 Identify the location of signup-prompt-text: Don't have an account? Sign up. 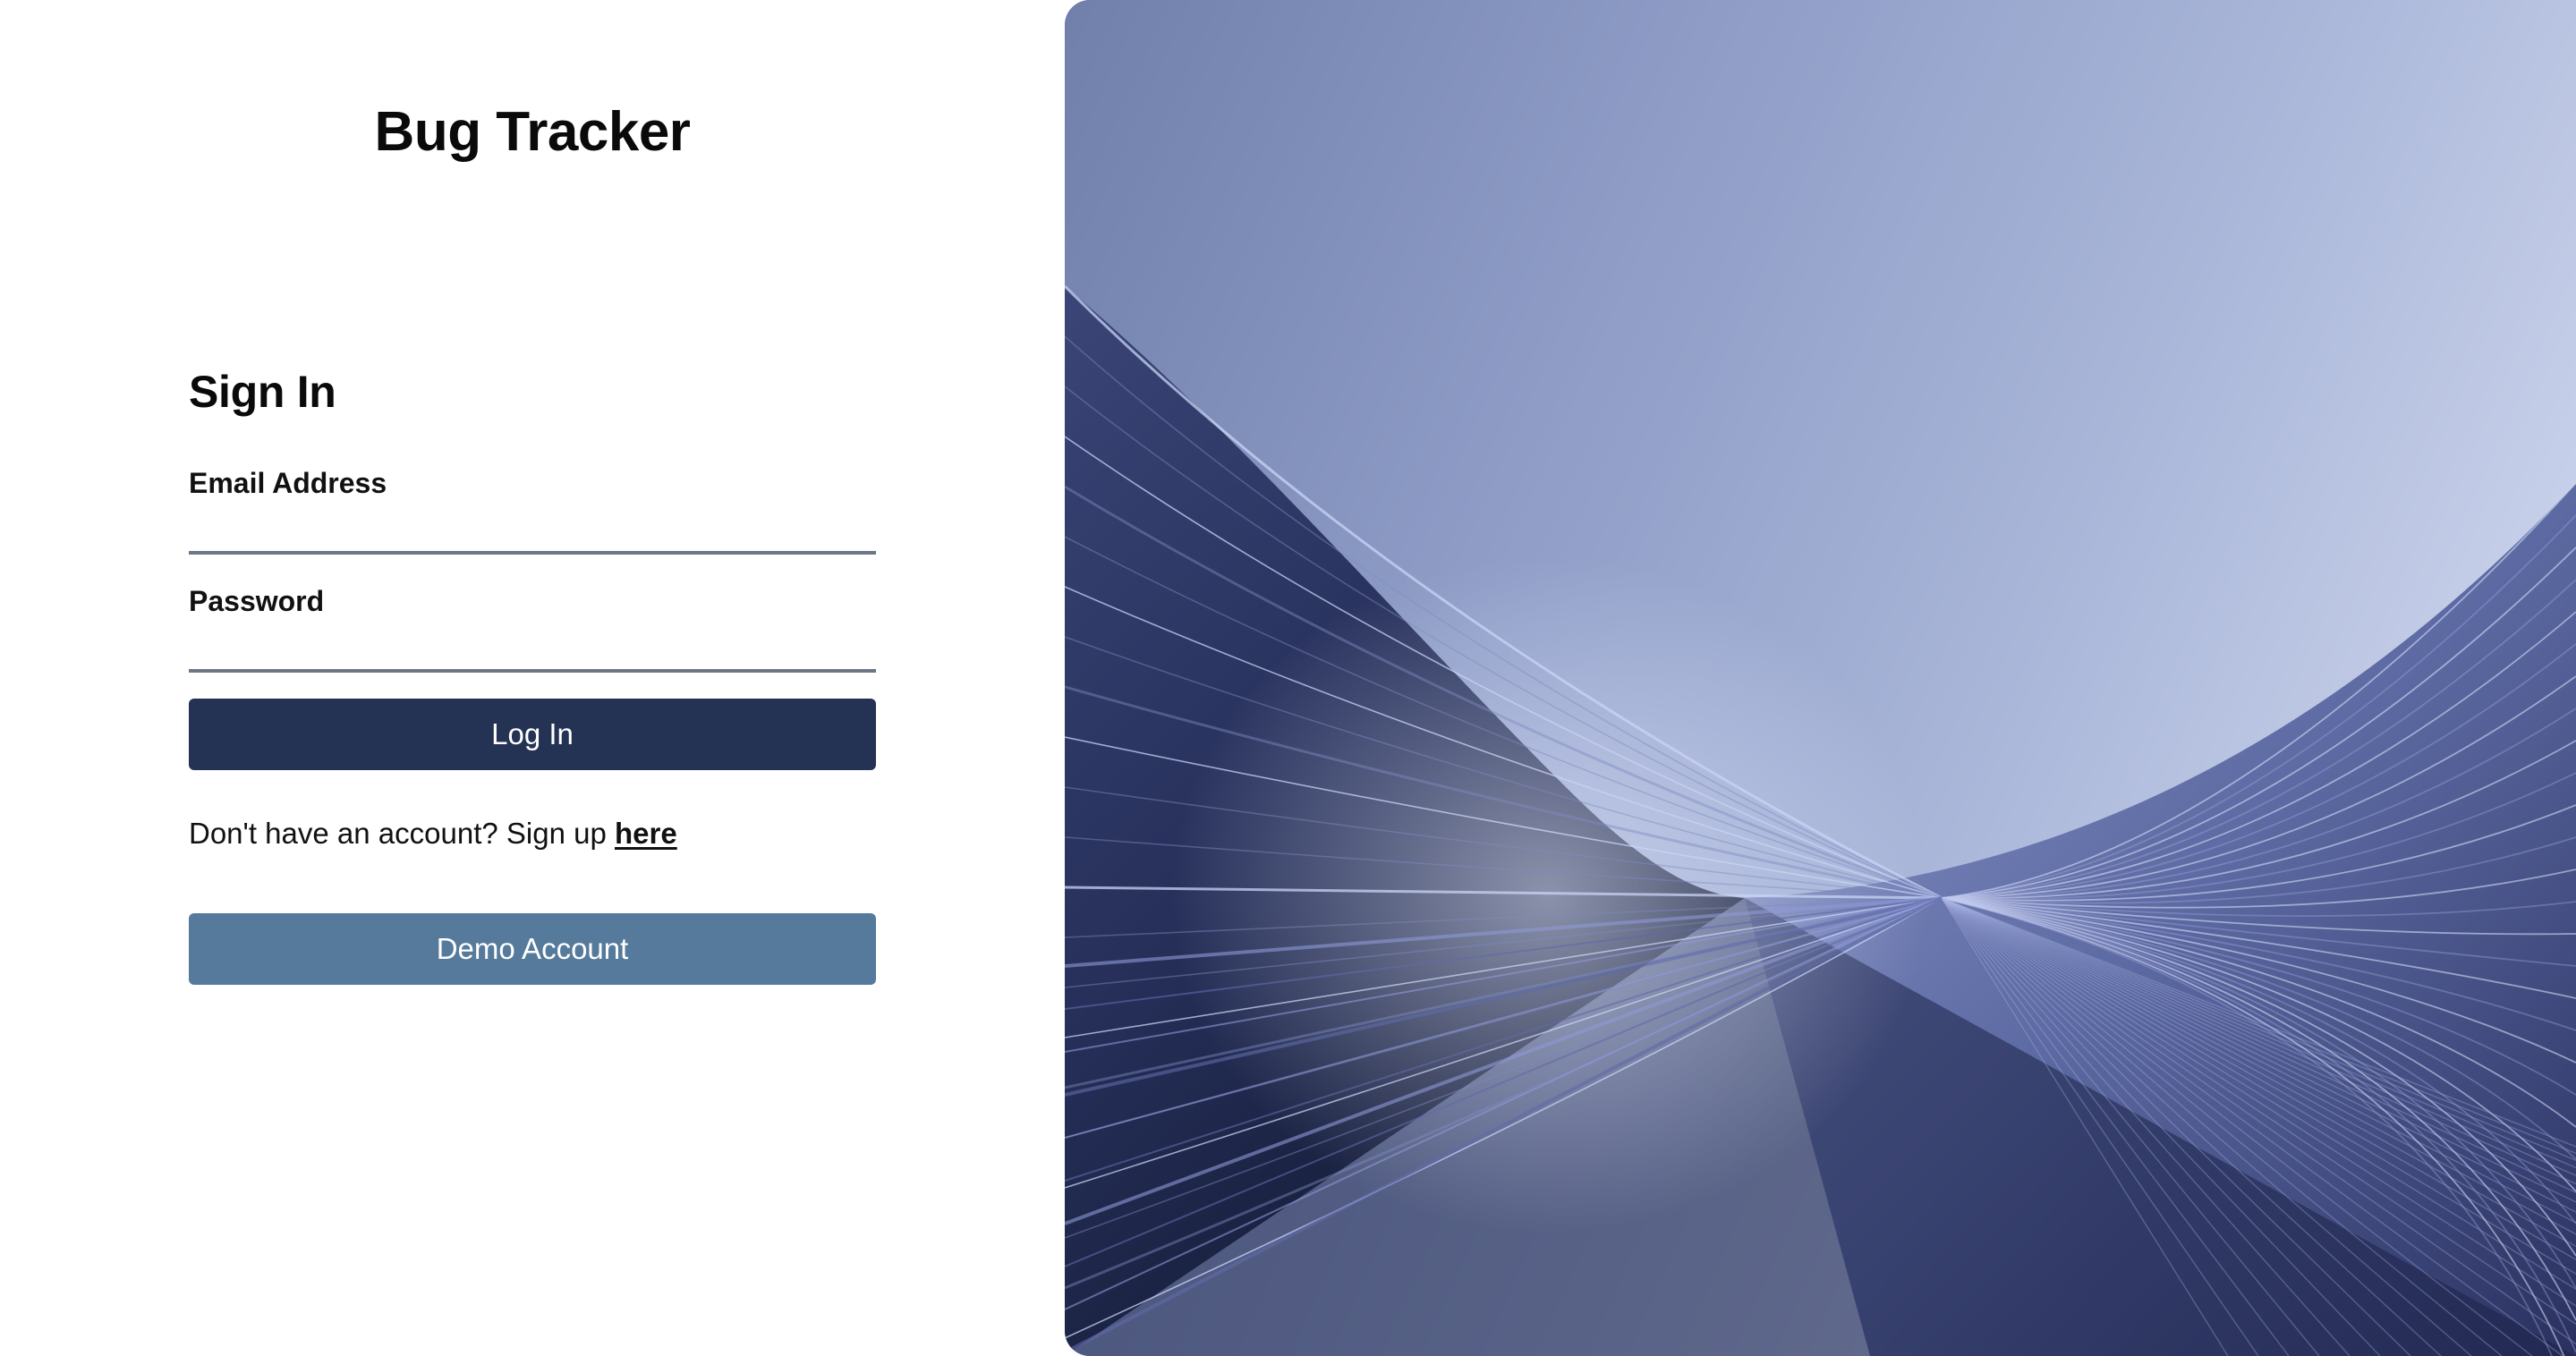
(402, 834).